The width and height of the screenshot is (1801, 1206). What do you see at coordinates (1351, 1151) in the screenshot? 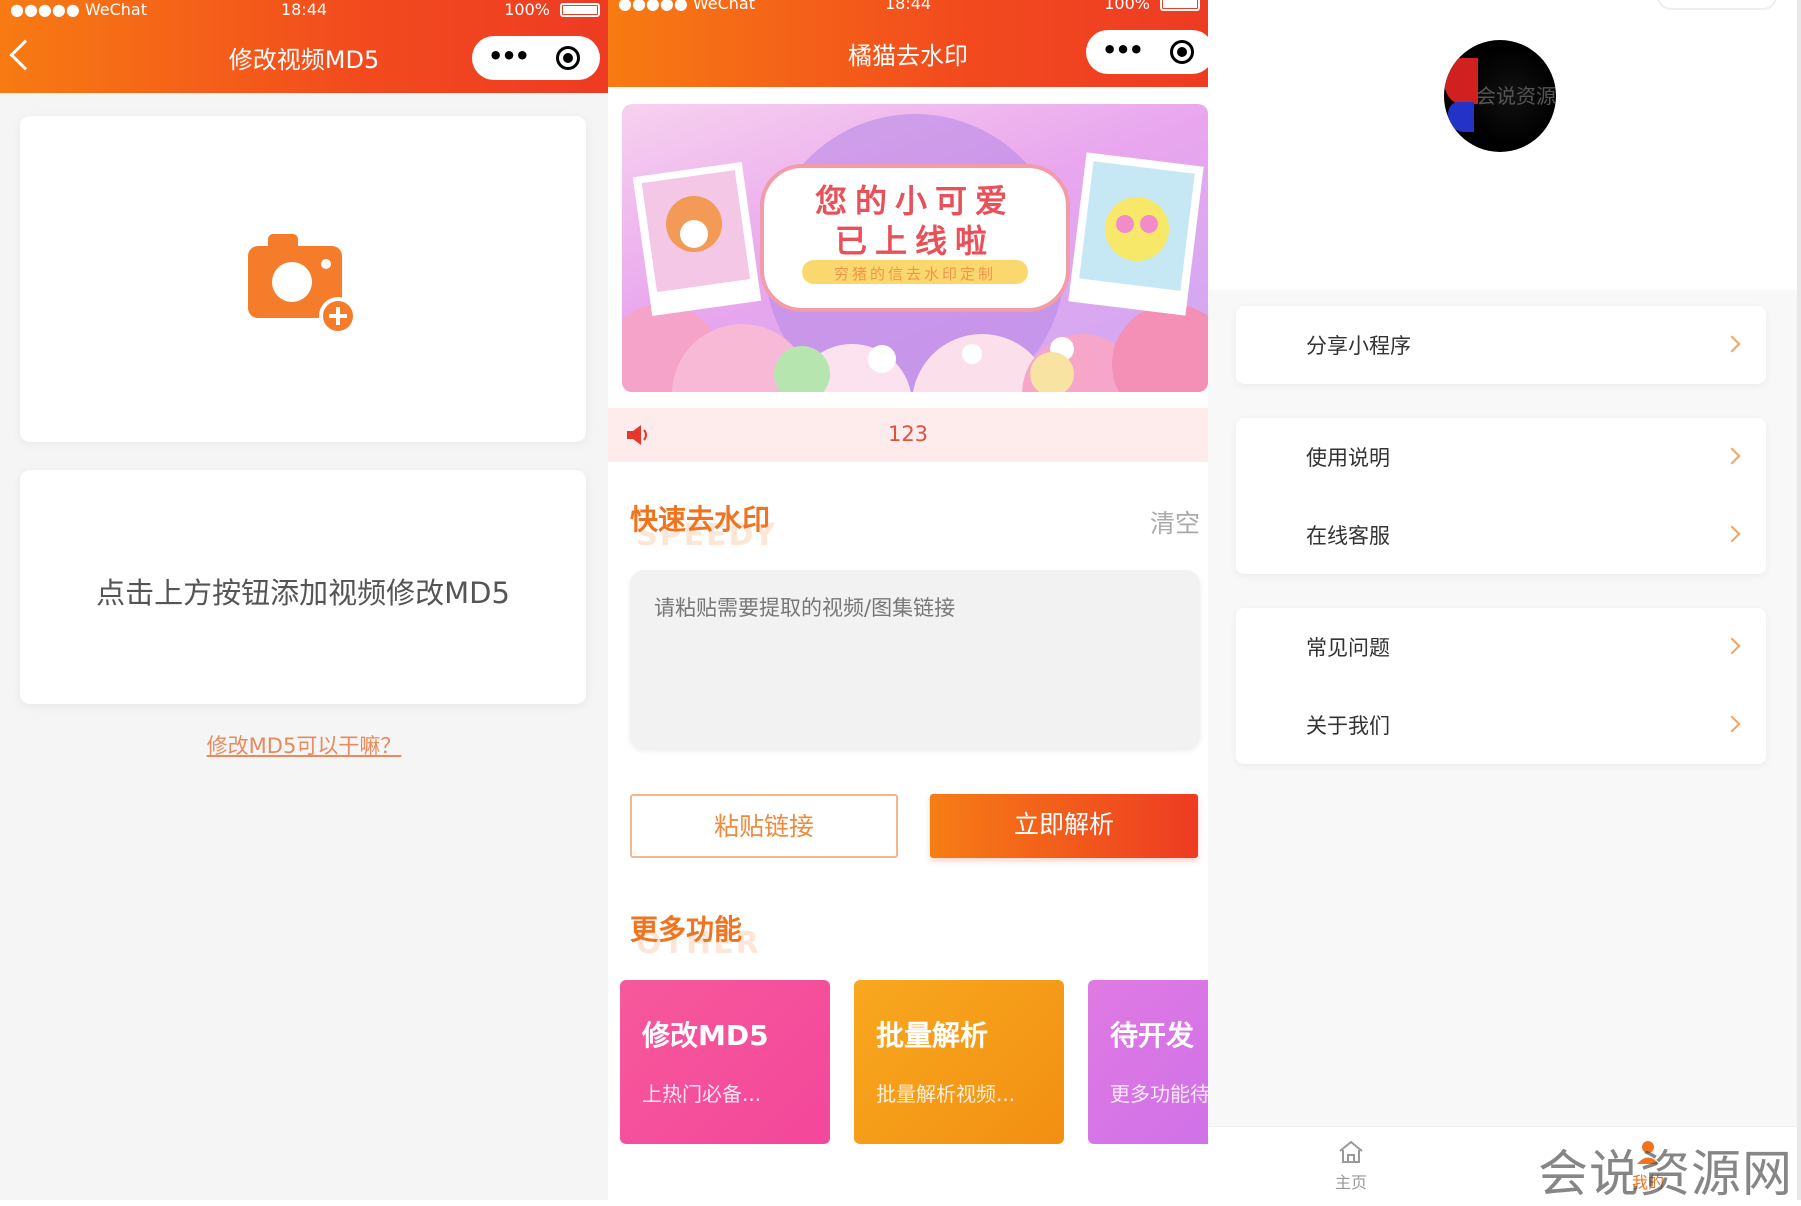
I see `home-icon` at bounding box center [1351, 1151].